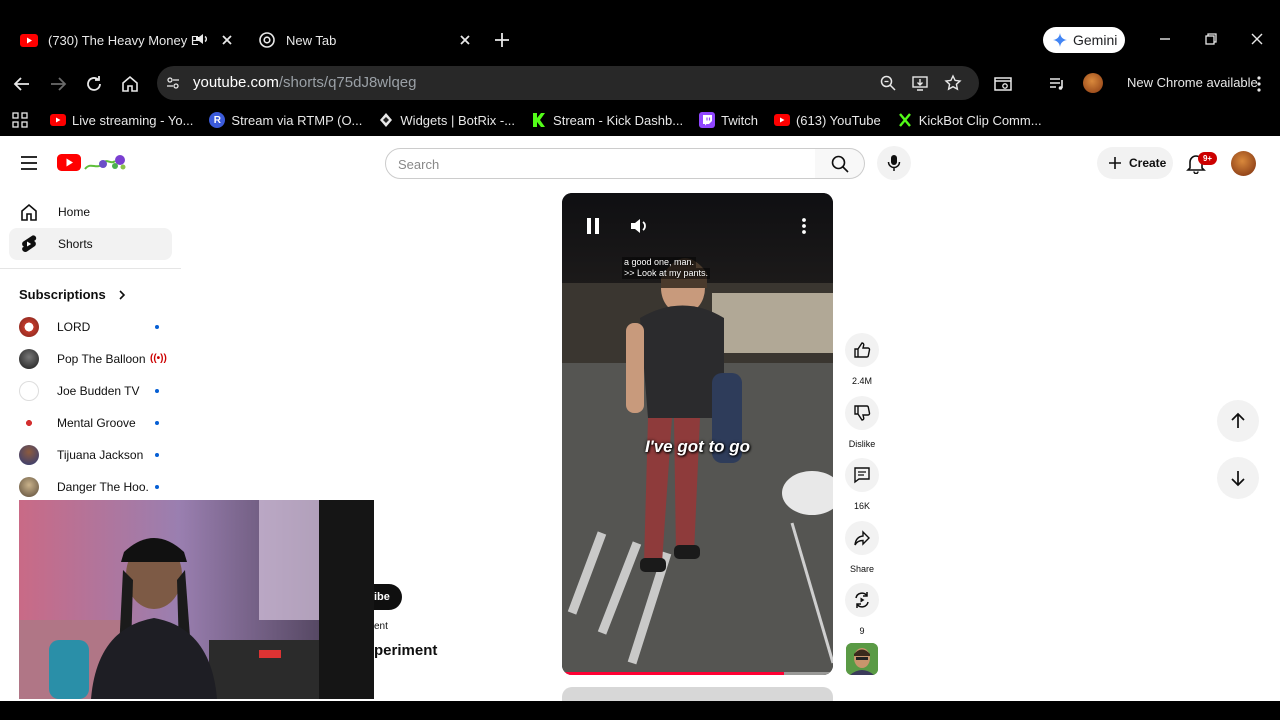 The height and width of the screenshot is (720, 1280). I want to click on dislike-button, so click(862, 413).